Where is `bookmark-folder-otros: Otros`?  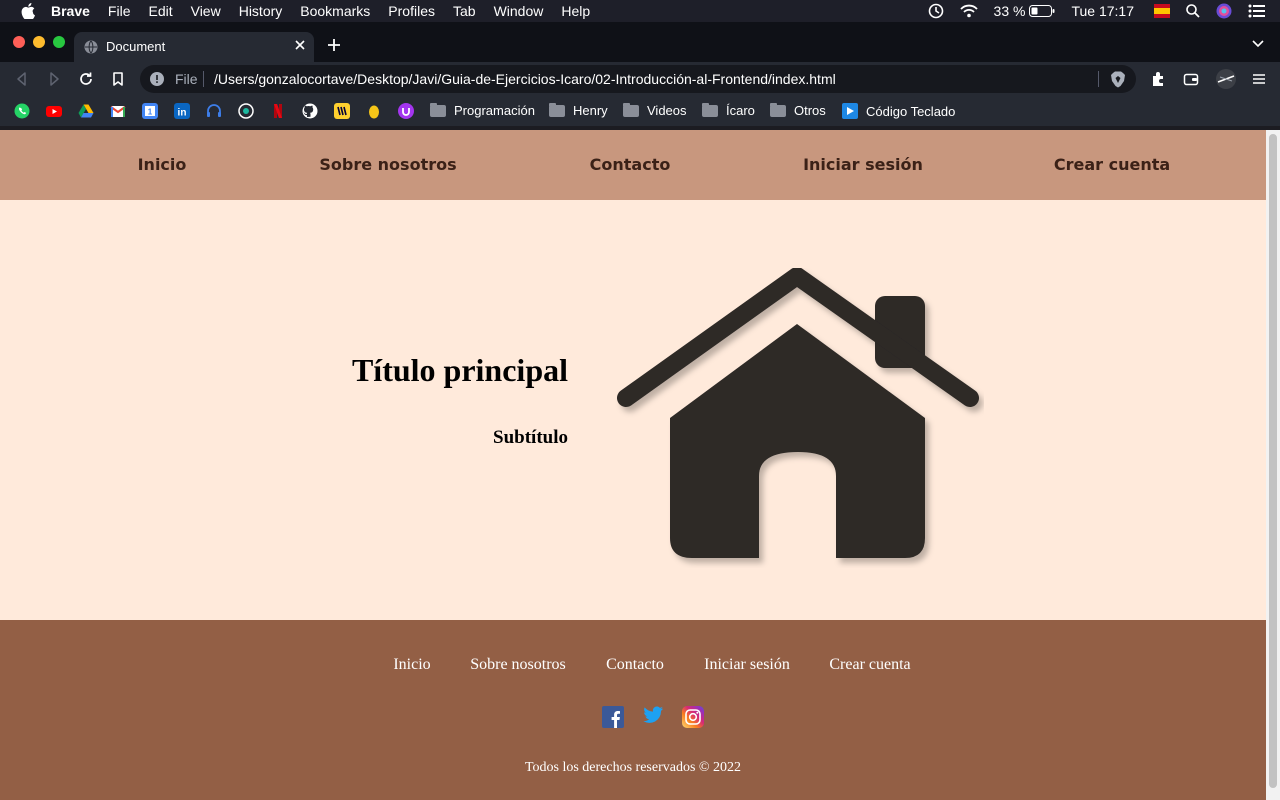 bookmark-folder-otros: Otros is located at coordinates (798, 110).